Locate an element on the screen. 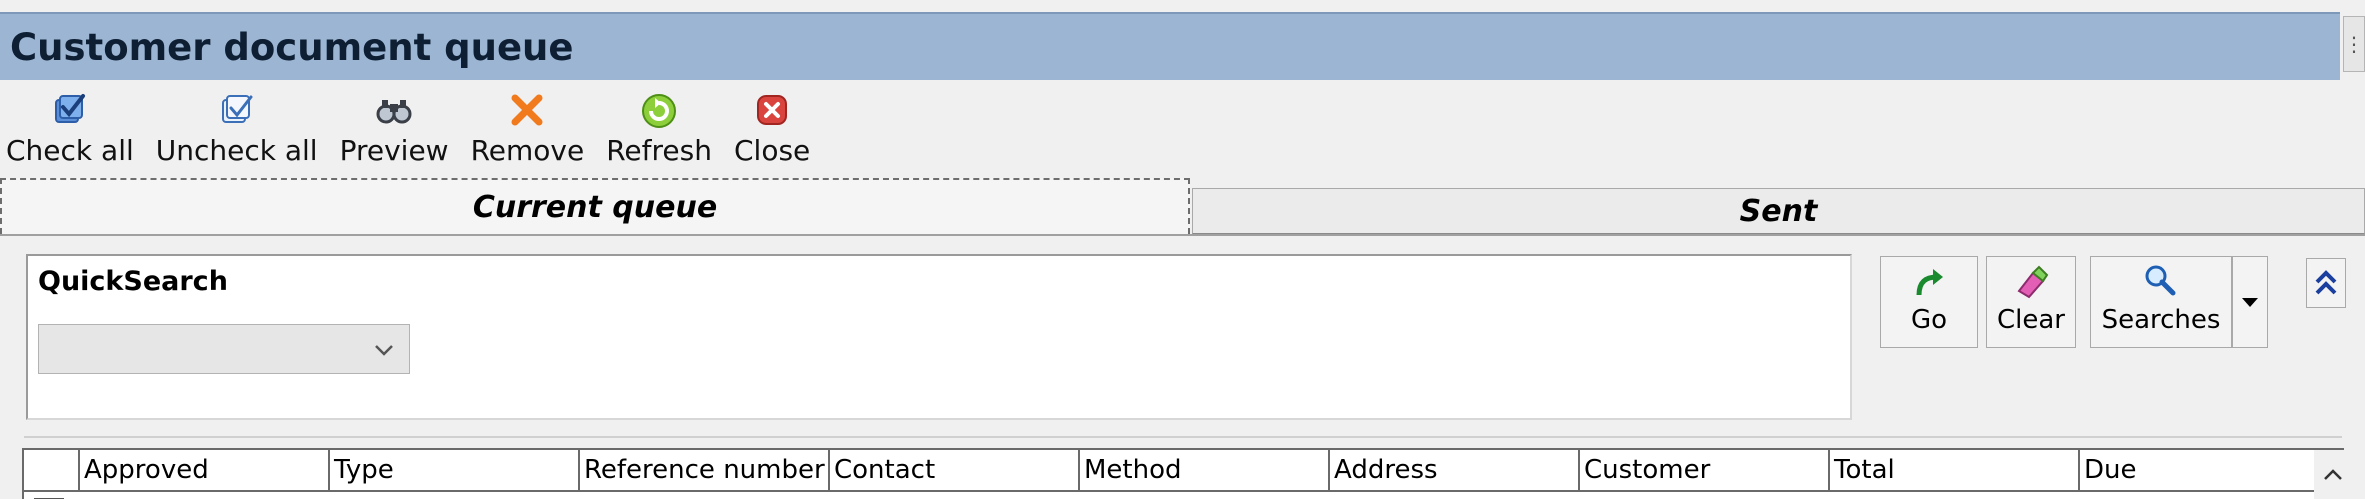 The height and width of the screenshot is (499, 2365). caret-down-icon is located at coordinates (2250, 302).